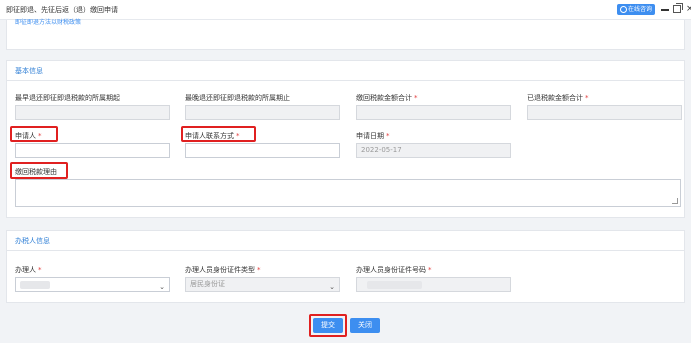 The height and width of the screenshot is (343, 691). I want to click on refunded-total-label: 已退税款金额合计 *, so click(558, 98).